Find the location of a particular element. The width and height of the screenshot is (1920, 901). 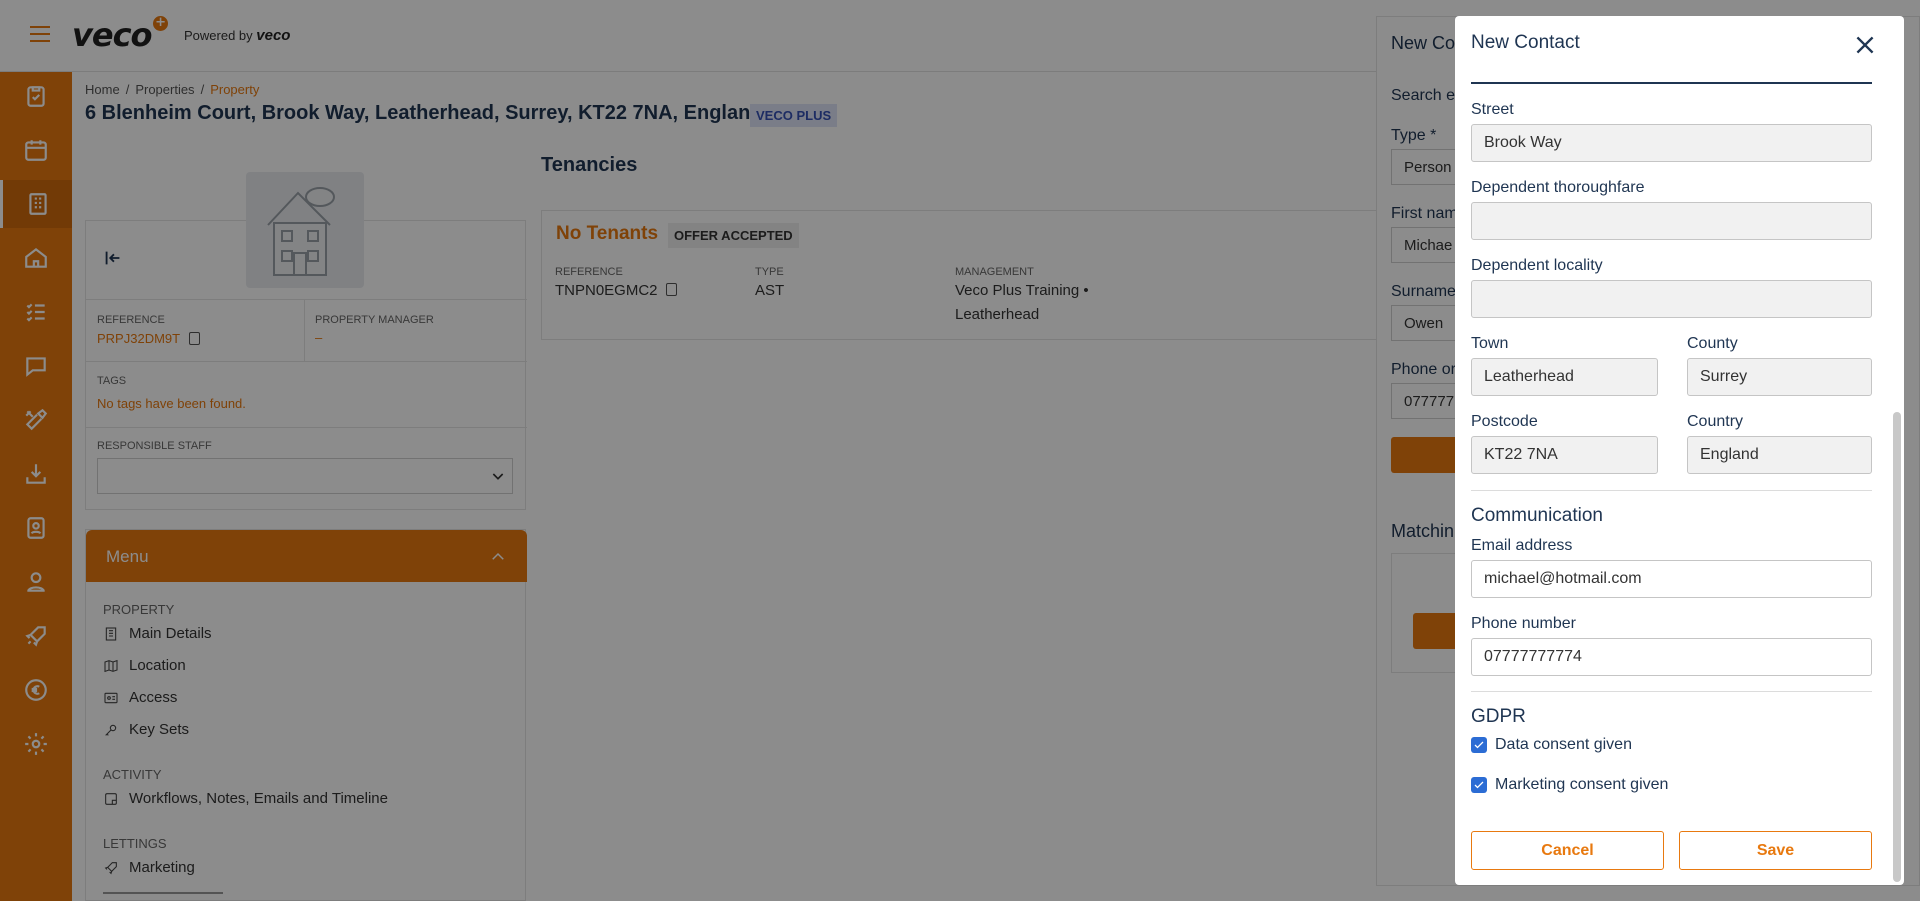

modal-title: New Contact is located at coordinates (1525, 42).